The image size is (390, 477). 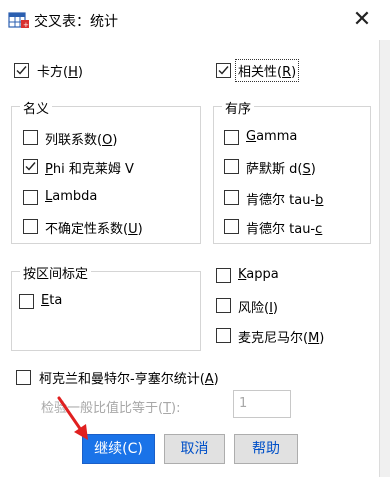 I want to click on label-text: ta, so click(x=56, y=300).